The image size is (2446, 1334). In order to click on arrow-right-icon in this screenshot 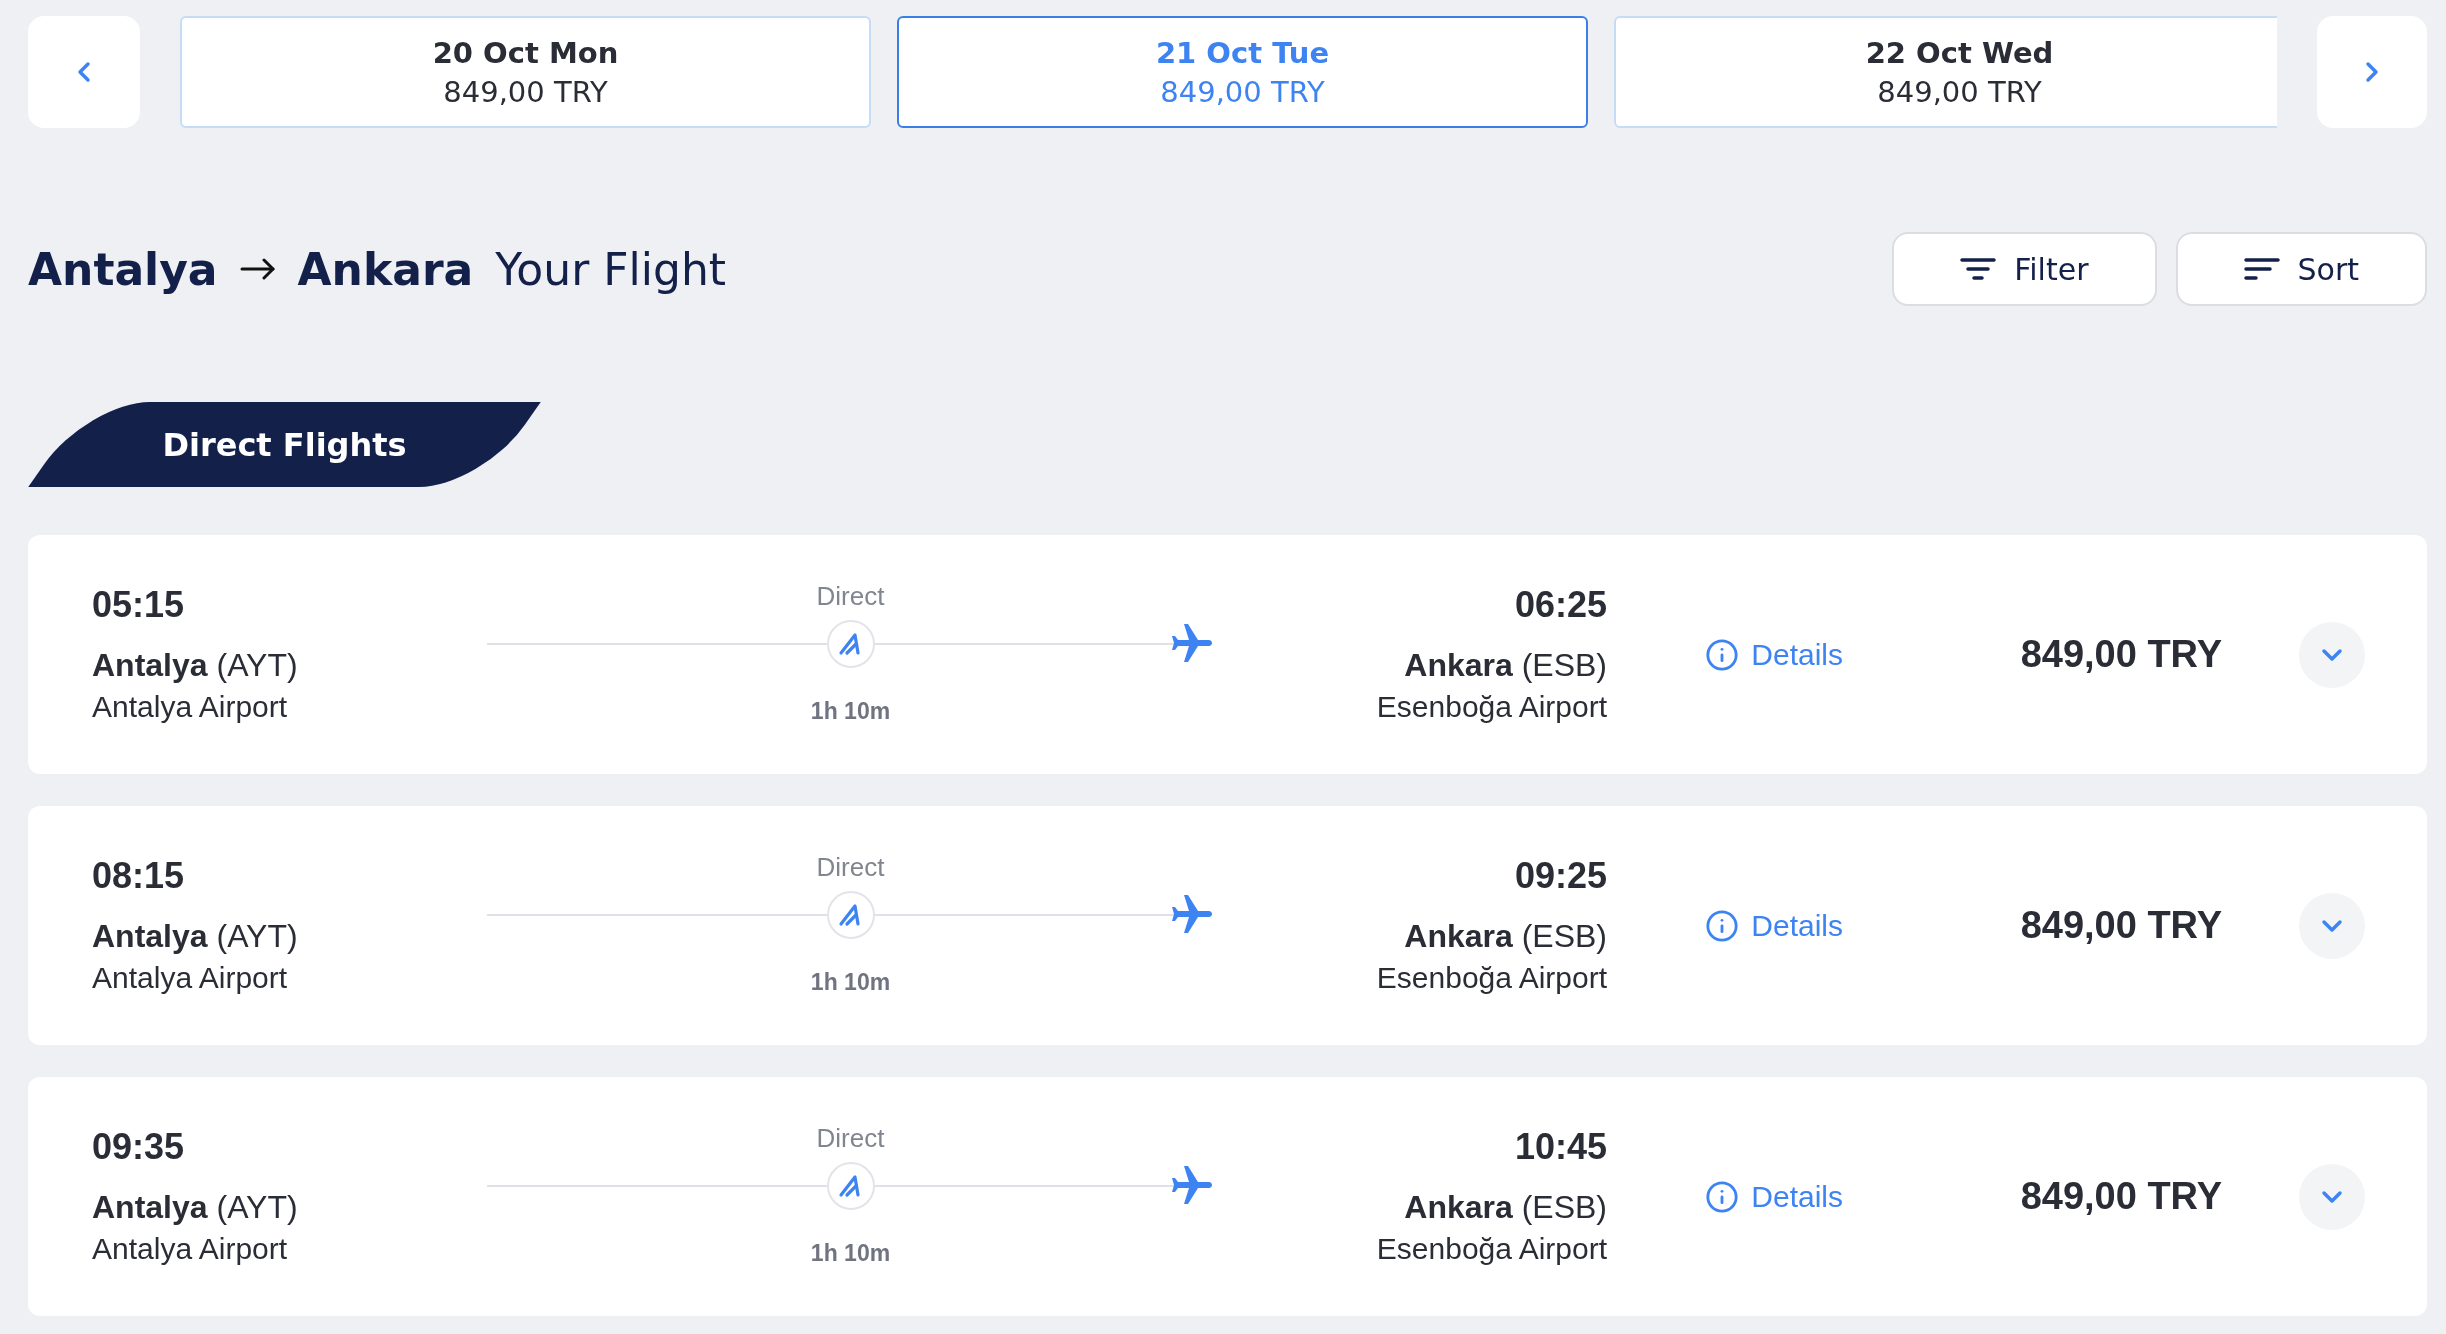, I will do `click(257, 269)`.